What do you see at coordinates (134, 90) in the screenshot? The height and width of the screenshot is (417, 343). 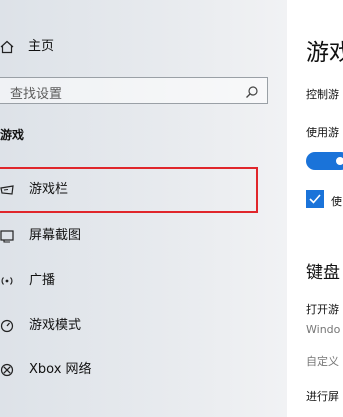 I see `search-input: 查找设置` at bounding box center [134, 90].